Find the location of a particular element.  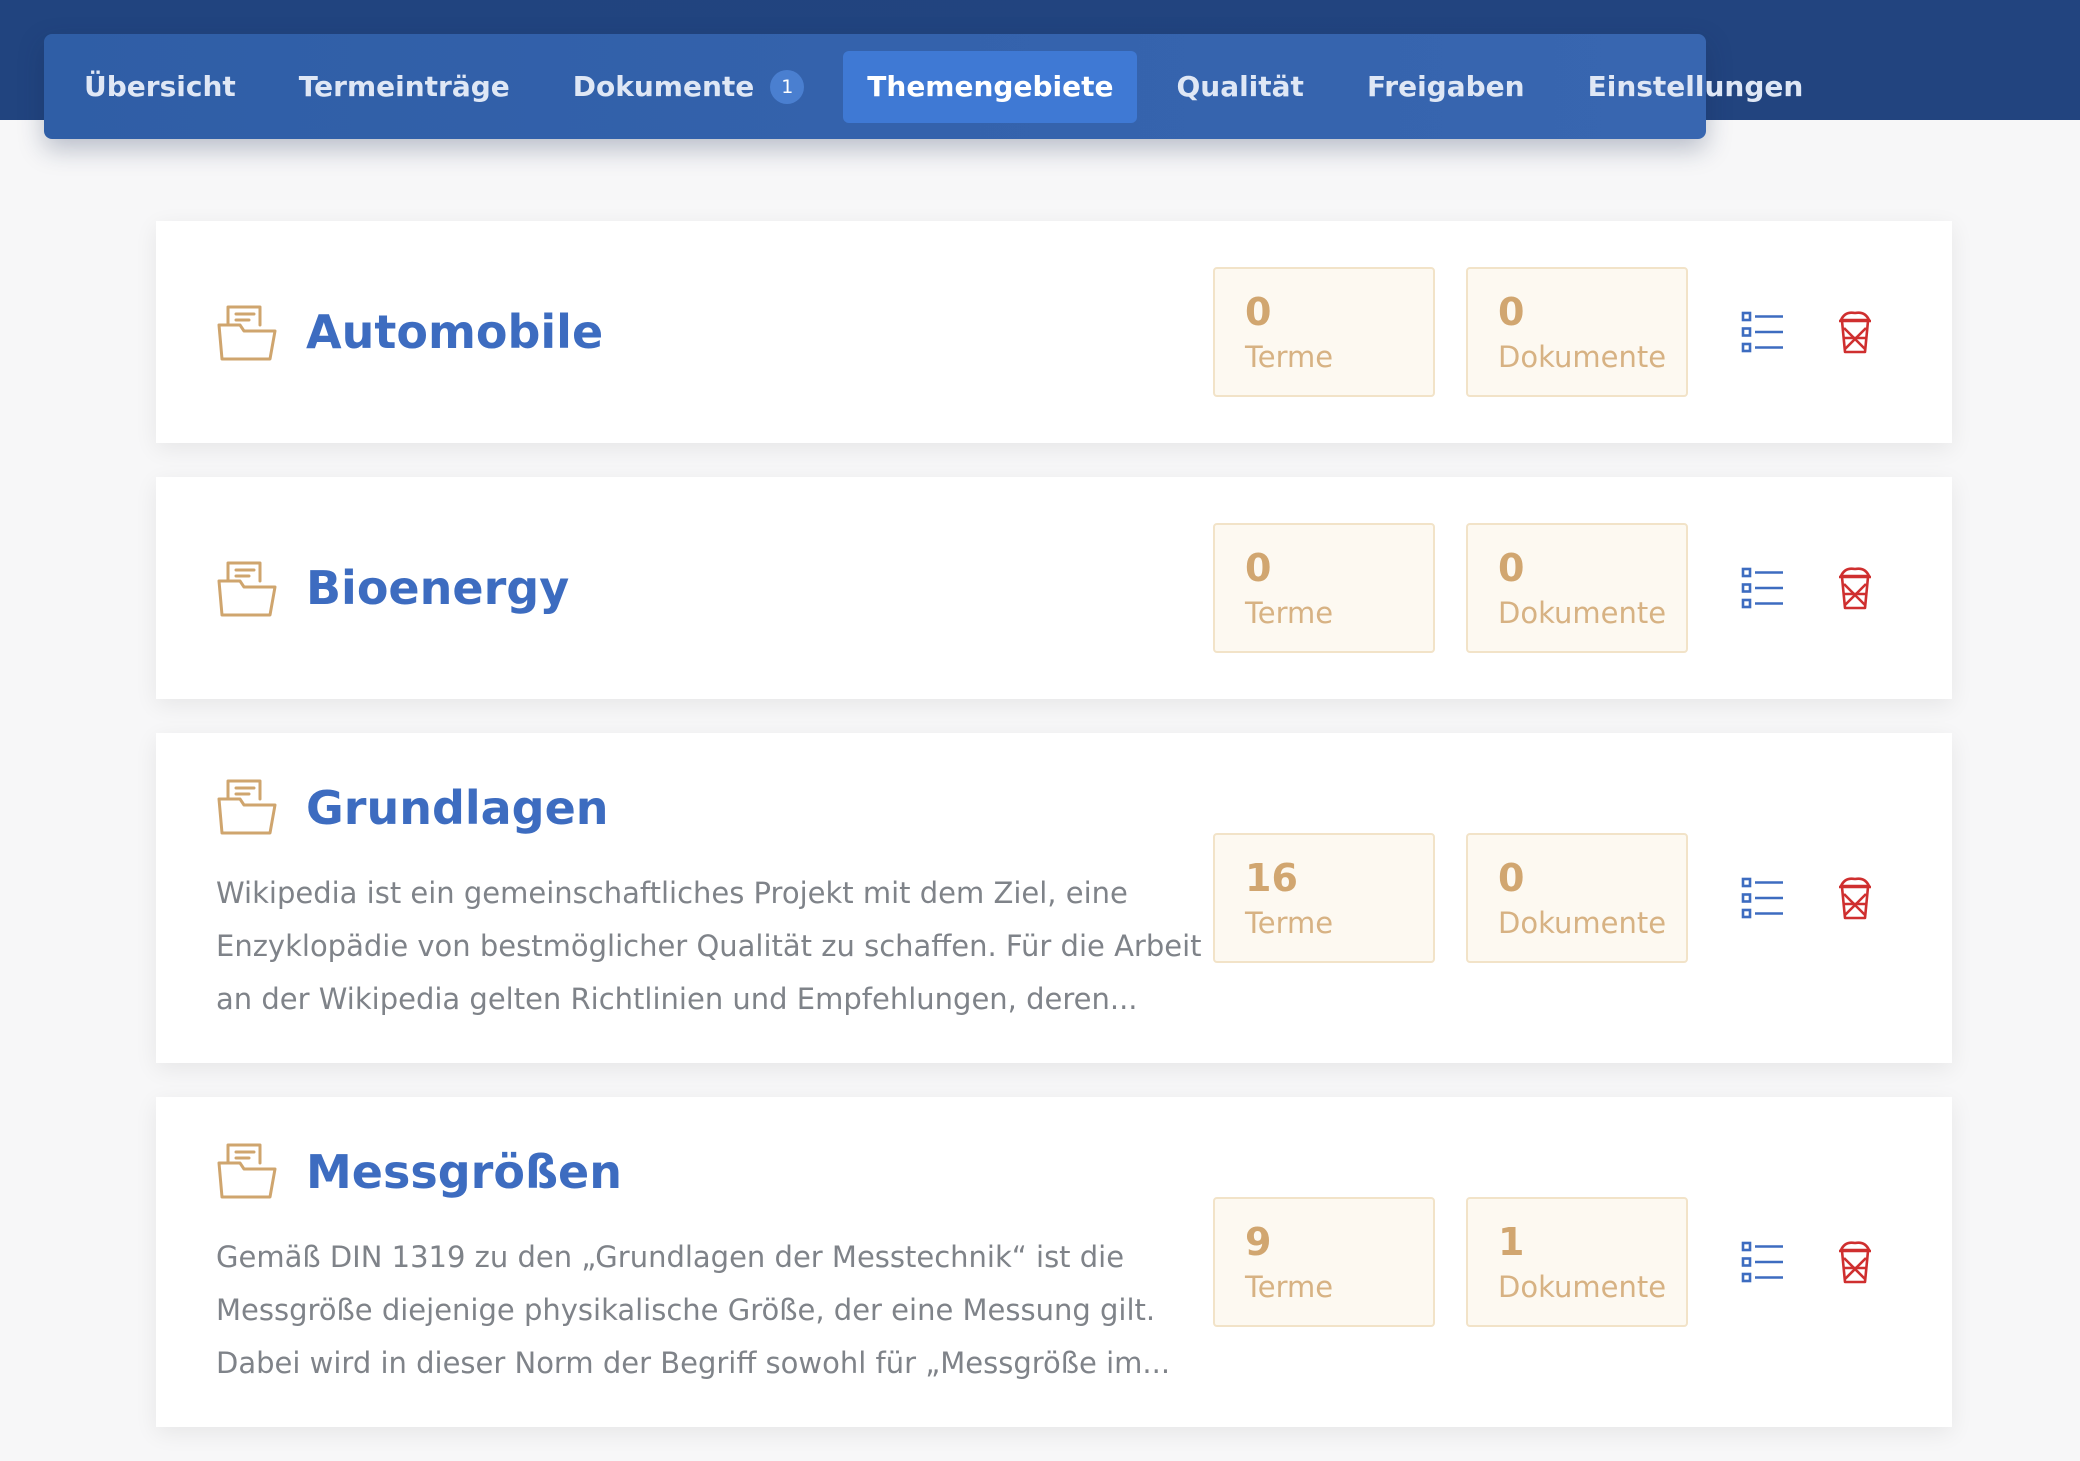

tab-einstellungen: Einstellungen is located at coordinates (1696, 87).